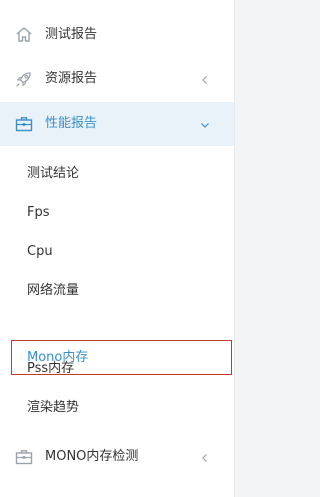  I want to click on submenu-item-render-trend: 渲染趋势, so click(117, 408).